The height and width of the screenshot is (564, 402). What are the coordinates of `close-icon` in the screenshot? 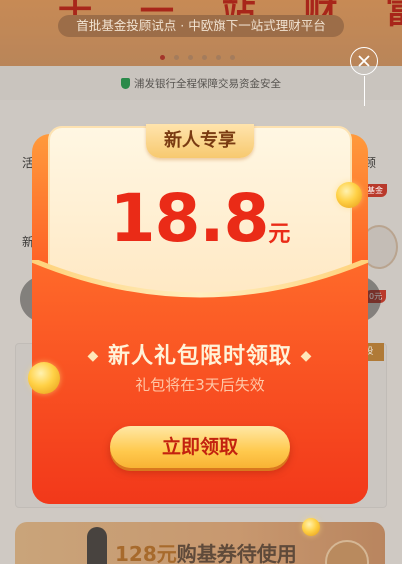 It's located at (364, 61).